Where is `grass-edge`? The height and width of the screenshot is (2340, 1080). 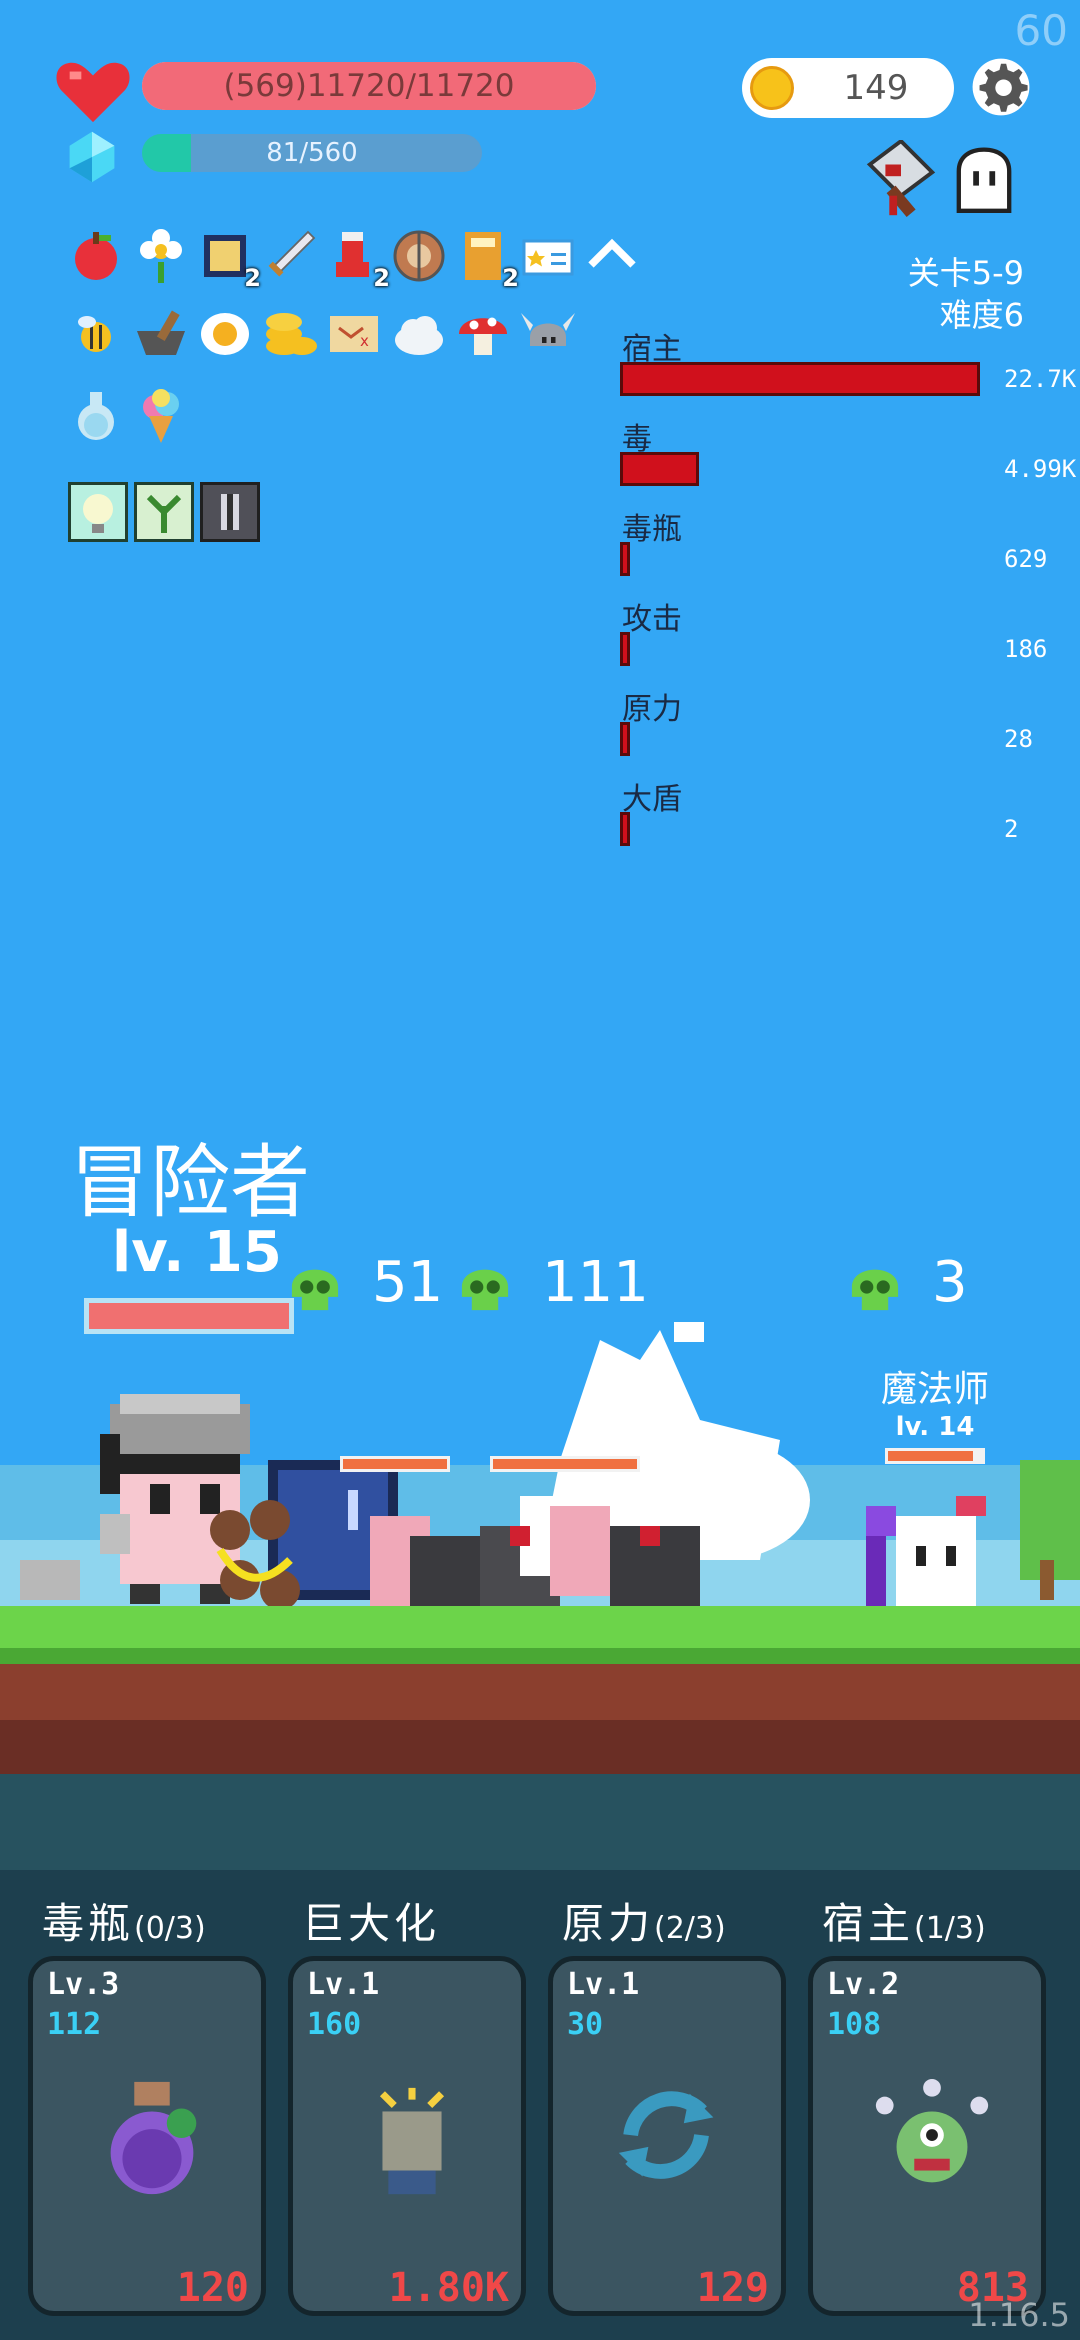 grass-edge is located at coordinates (540, 1656).